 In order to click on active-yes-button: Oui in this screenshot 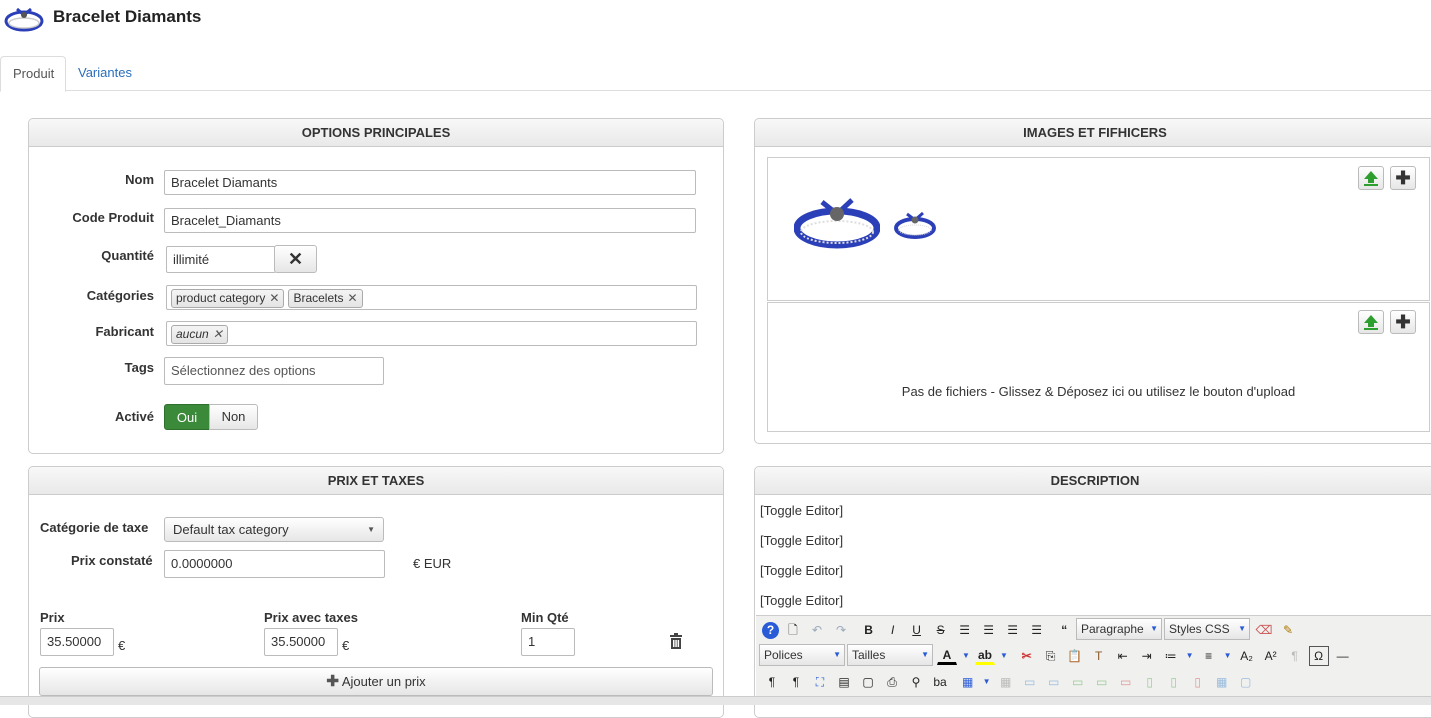, I will do `click(187, 417)`.